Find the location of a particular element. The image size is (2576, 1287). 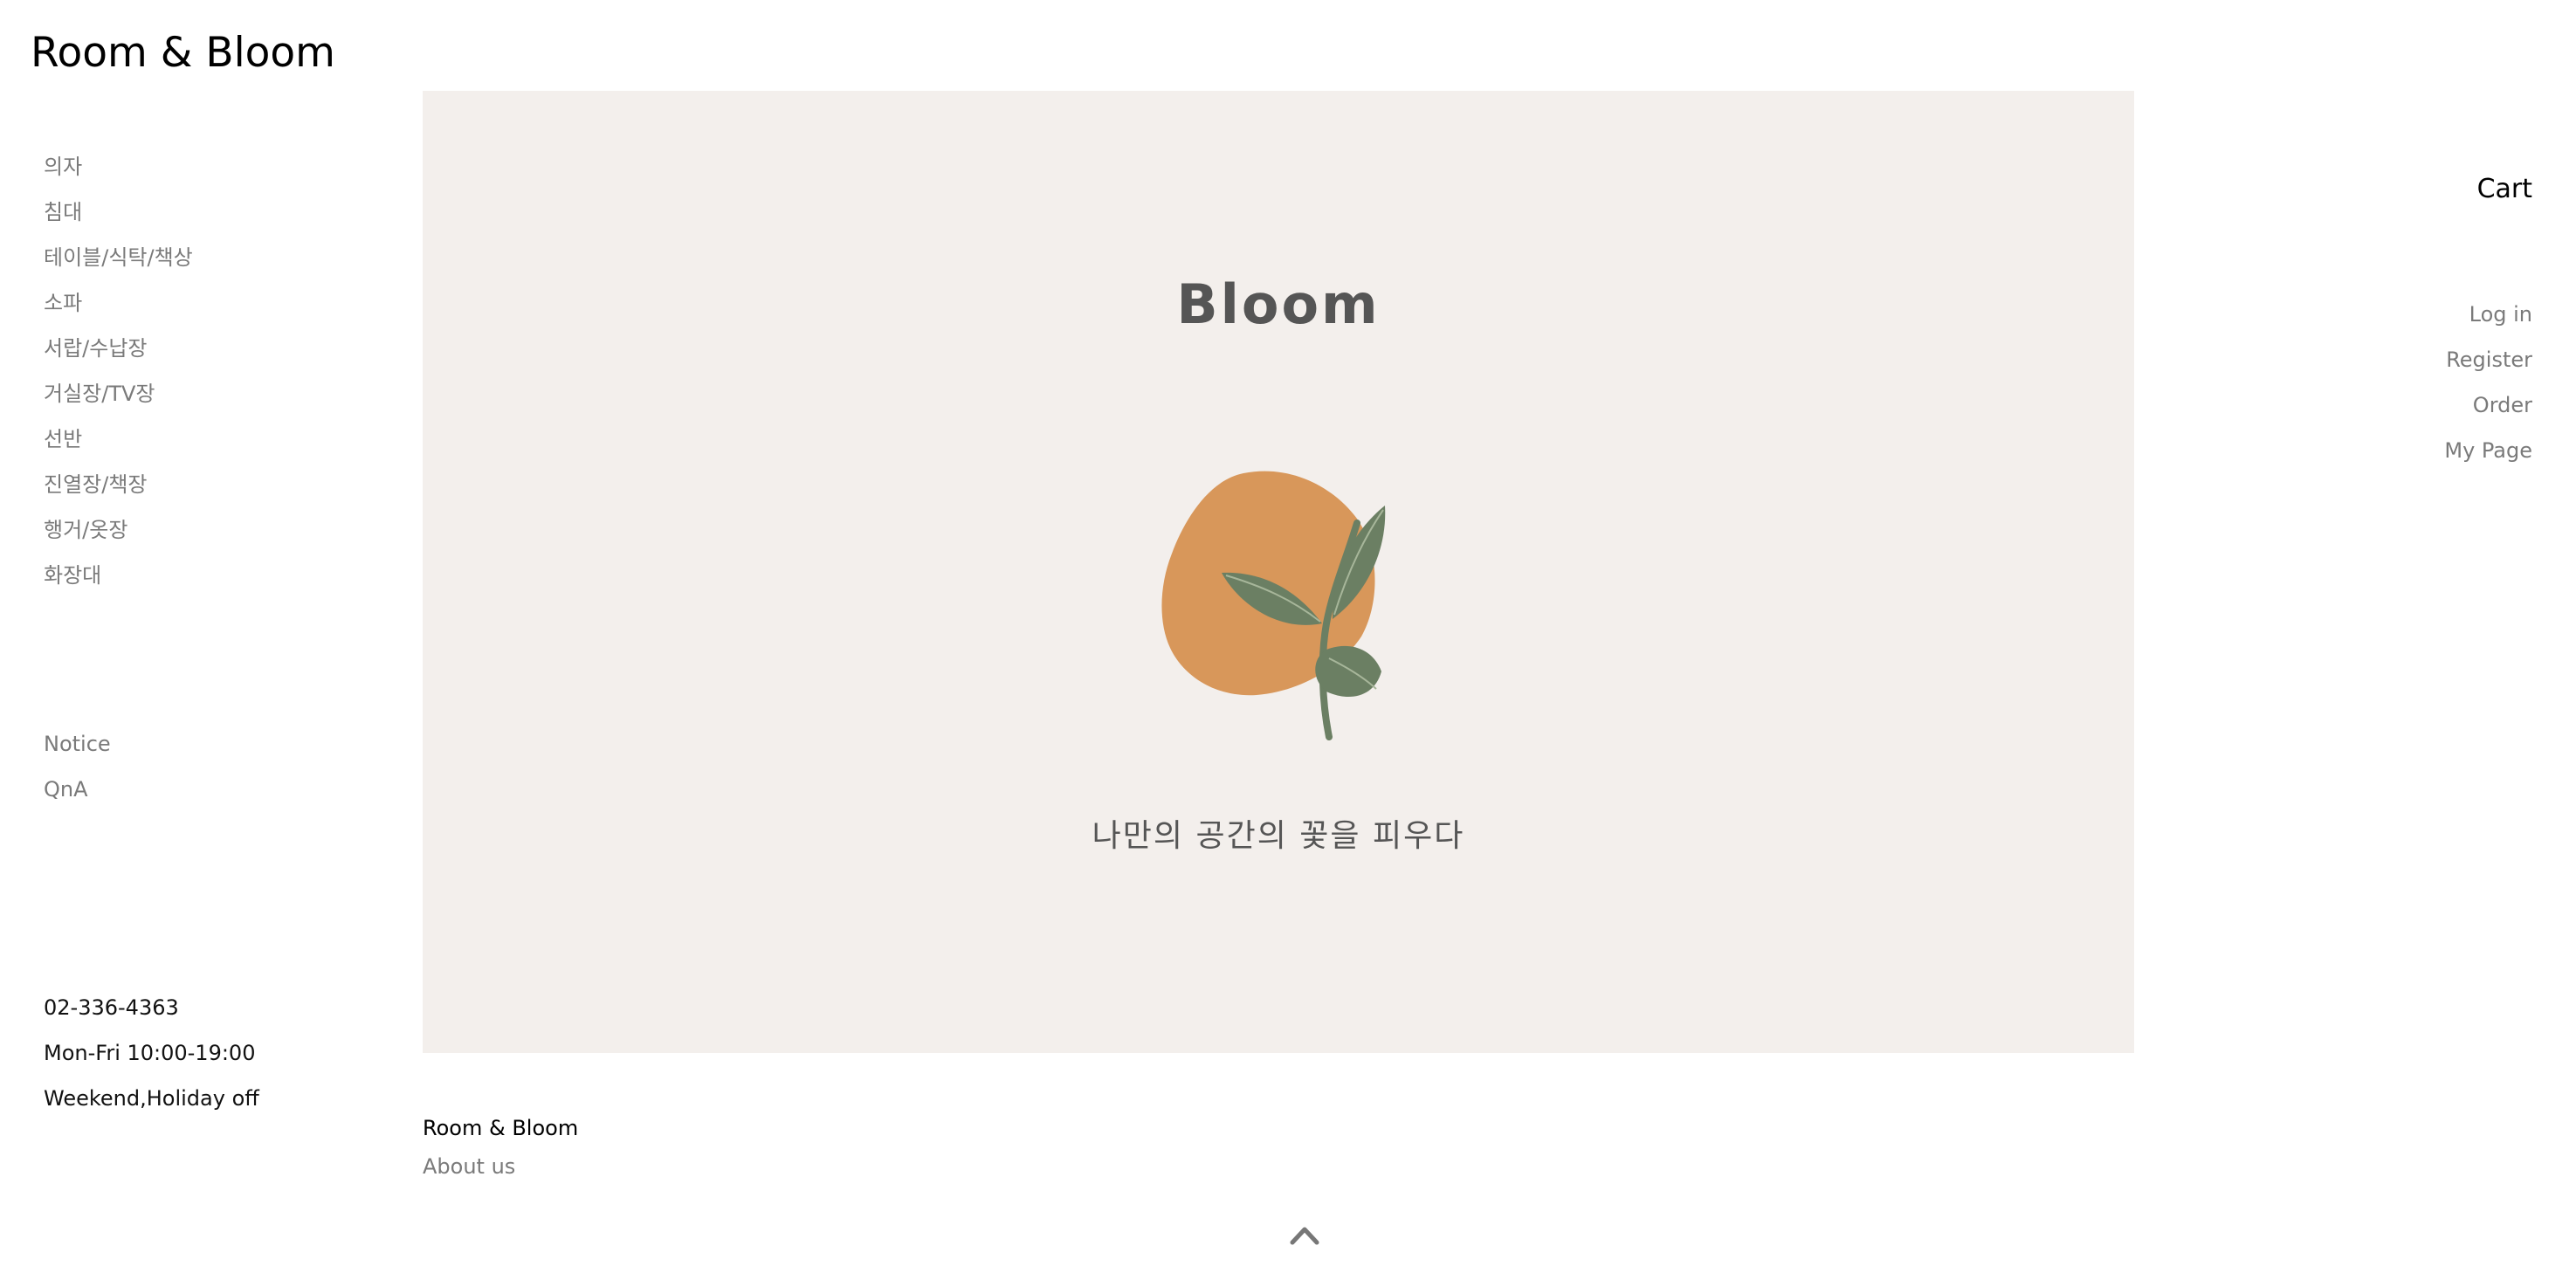

mypage-link: My Page is located at coordinates (2488, 455).